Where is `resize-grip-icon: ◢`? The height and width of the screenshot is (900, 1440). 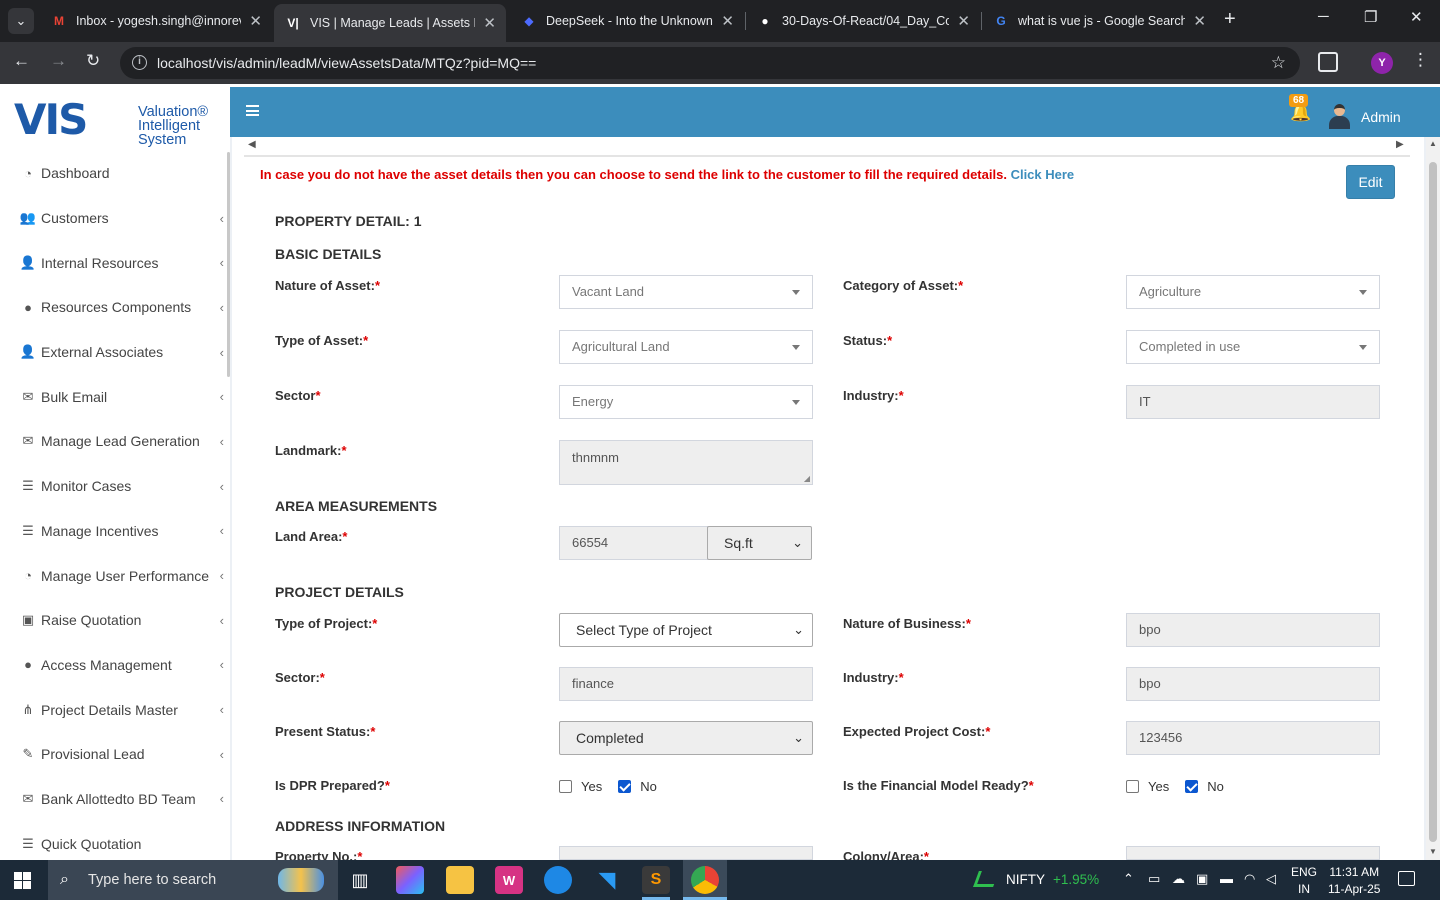
resize-grip-icon: ◢ is located at coordinates (807, 478).